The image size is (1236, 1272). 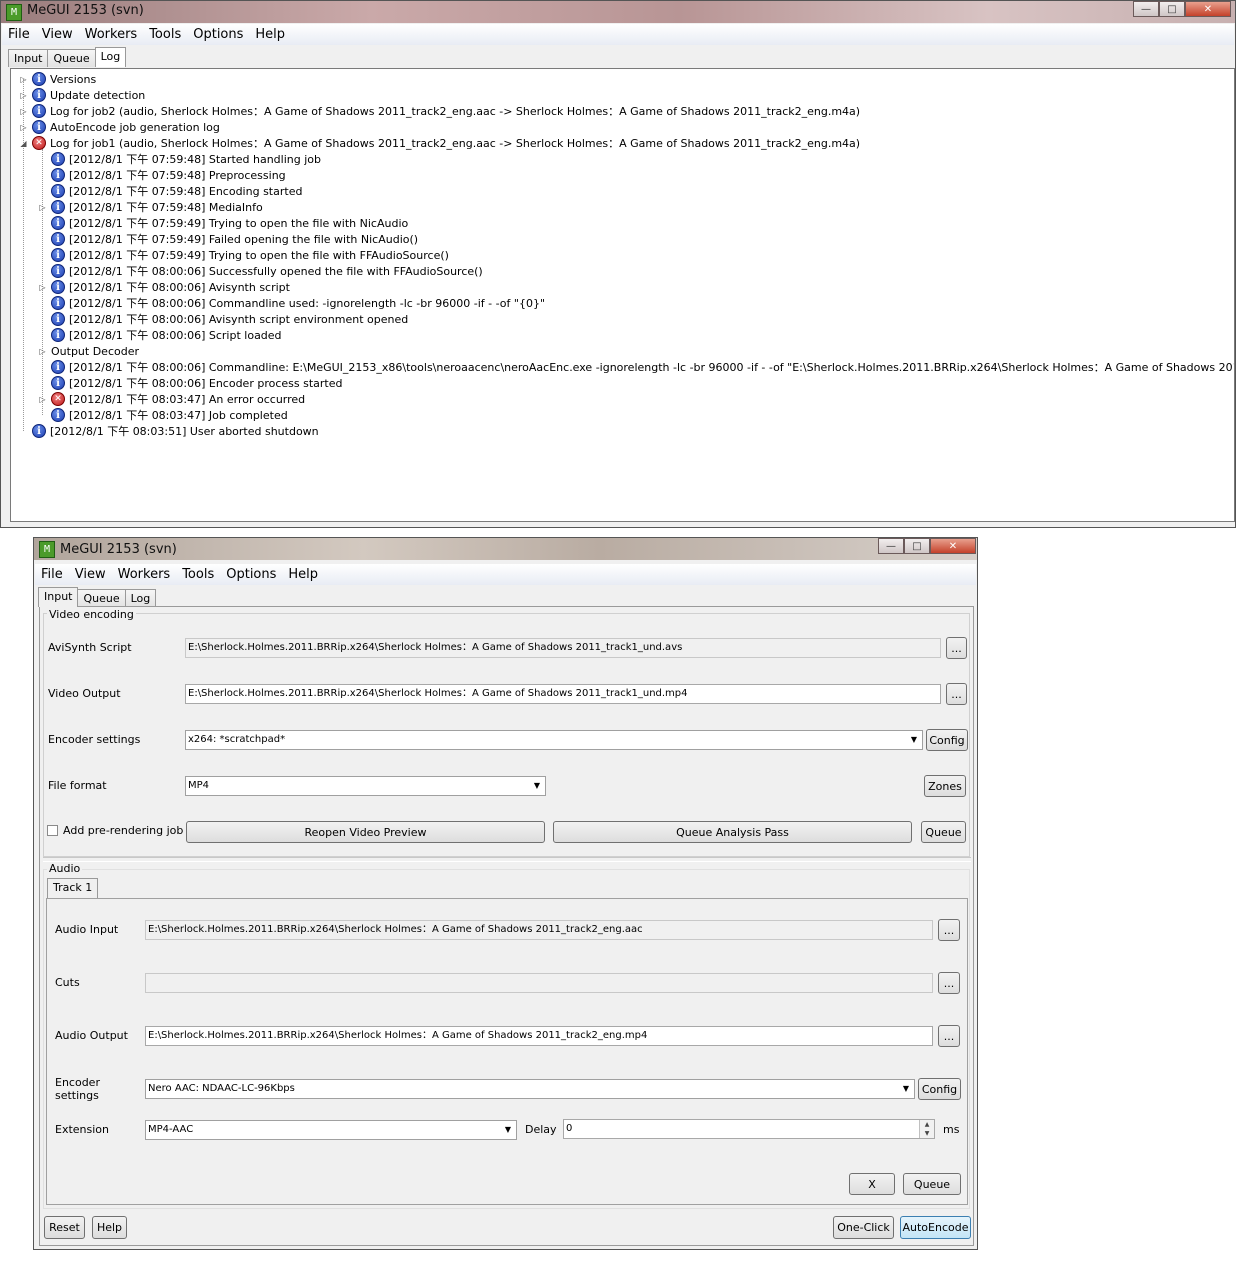 I want to click on zones-button: Zones, so click(x=945, y=786).